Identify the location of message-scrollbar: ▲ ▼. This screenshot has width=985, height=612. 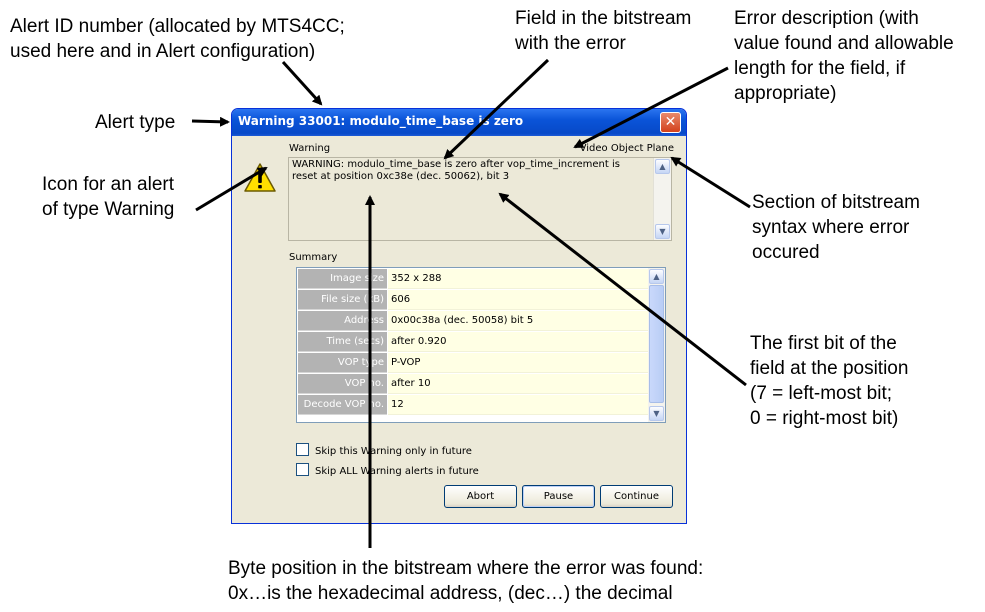
(662, 199).